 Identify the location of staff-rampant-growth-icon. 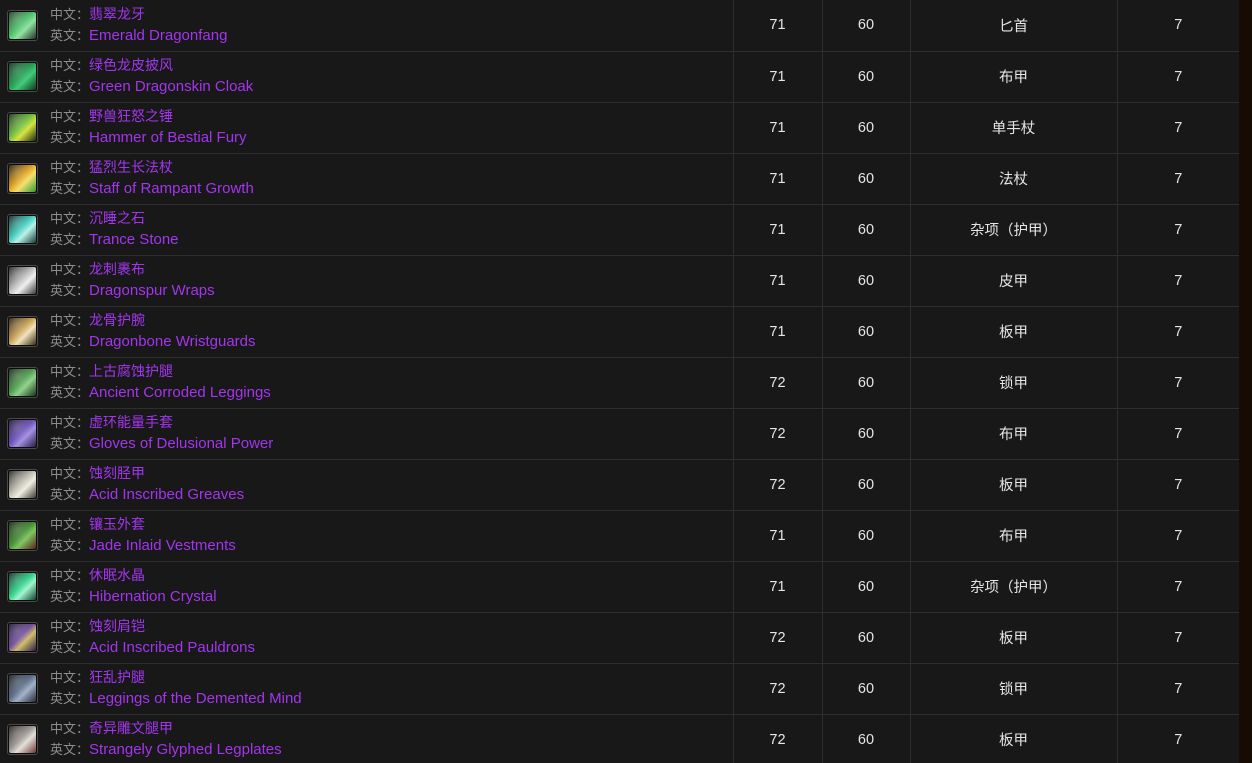
(22, 178).